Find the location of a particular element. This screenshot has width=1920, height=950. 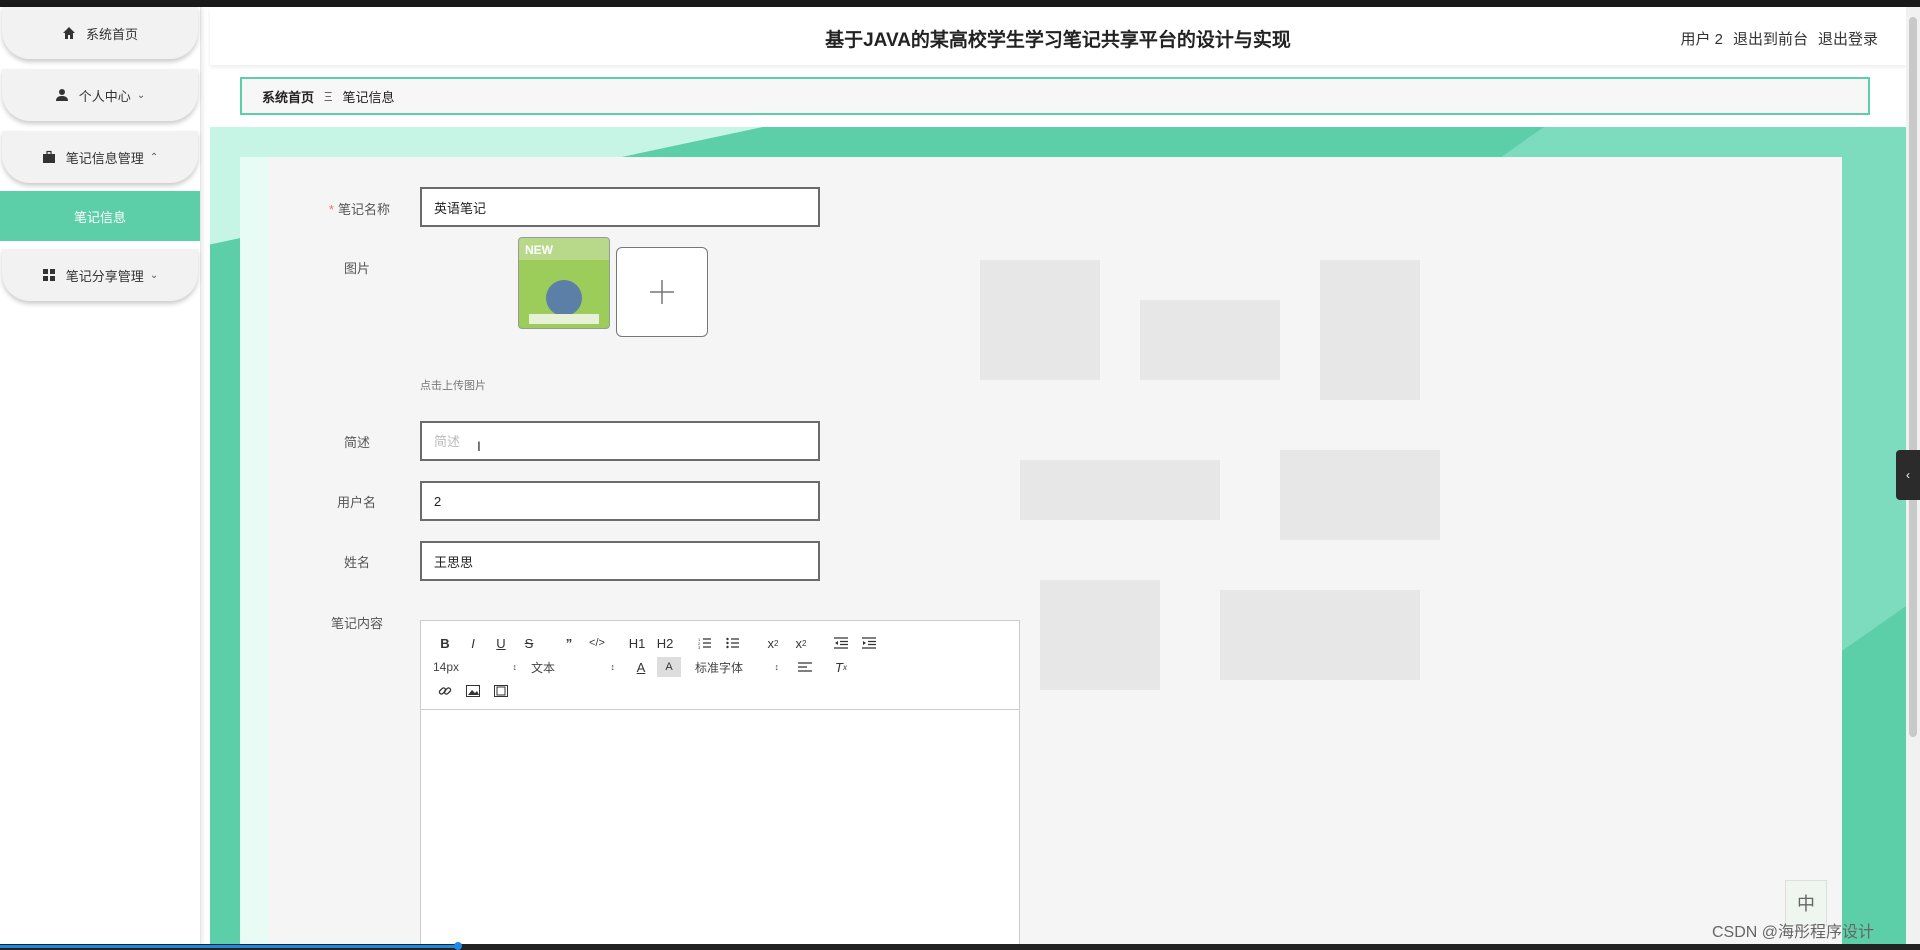

font-family-value: 标准字体 is located at coordinates (719, 667).